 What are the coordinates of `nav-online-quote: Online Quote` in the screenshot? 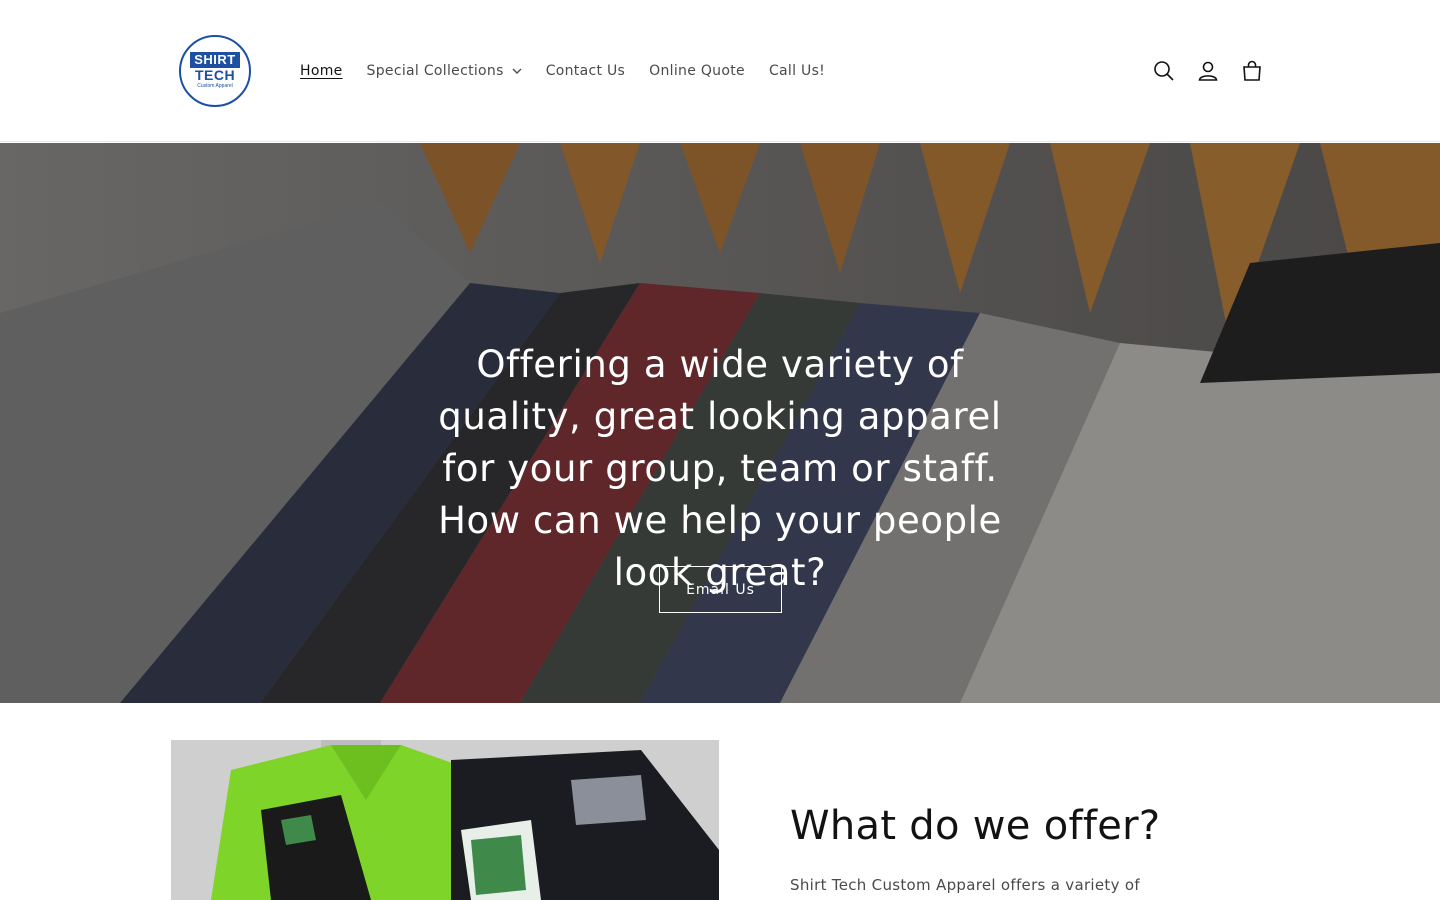 It's located at (697, 71).